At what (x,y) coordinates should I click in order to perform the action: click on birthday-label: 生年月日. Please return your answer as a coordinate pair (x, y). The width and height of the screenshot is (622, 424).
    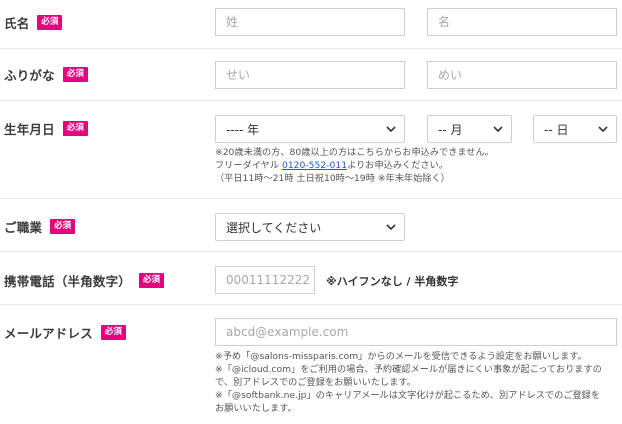
    Looking at the image, I should click on (29, 129).